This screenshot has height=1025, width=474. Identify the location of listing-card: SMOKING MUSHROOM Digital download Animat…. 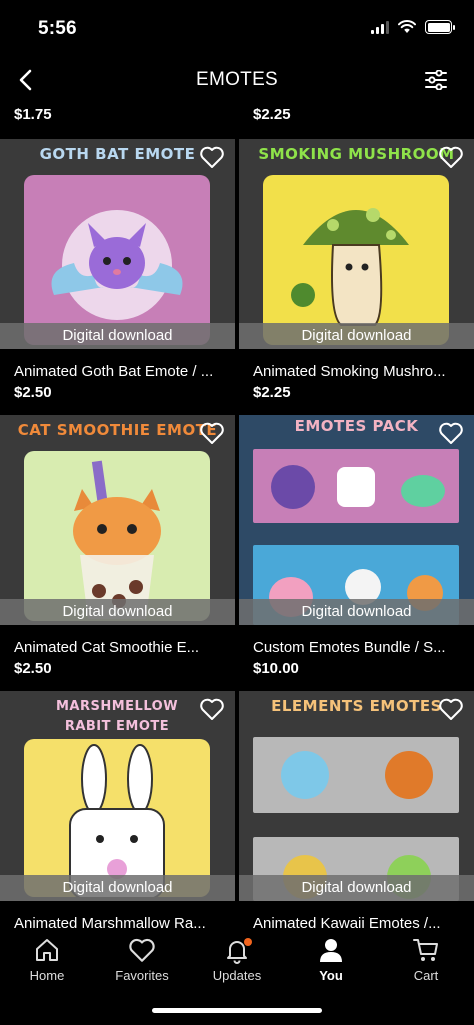
(356, 270).